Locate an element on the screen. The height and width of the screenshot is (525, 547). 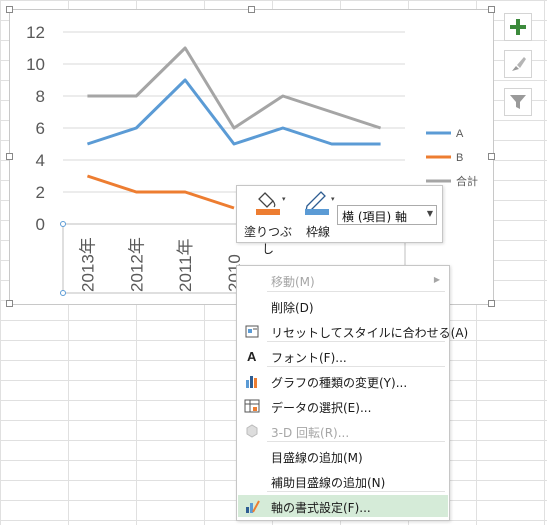
filter-icon is located at coordinates (518, 102).